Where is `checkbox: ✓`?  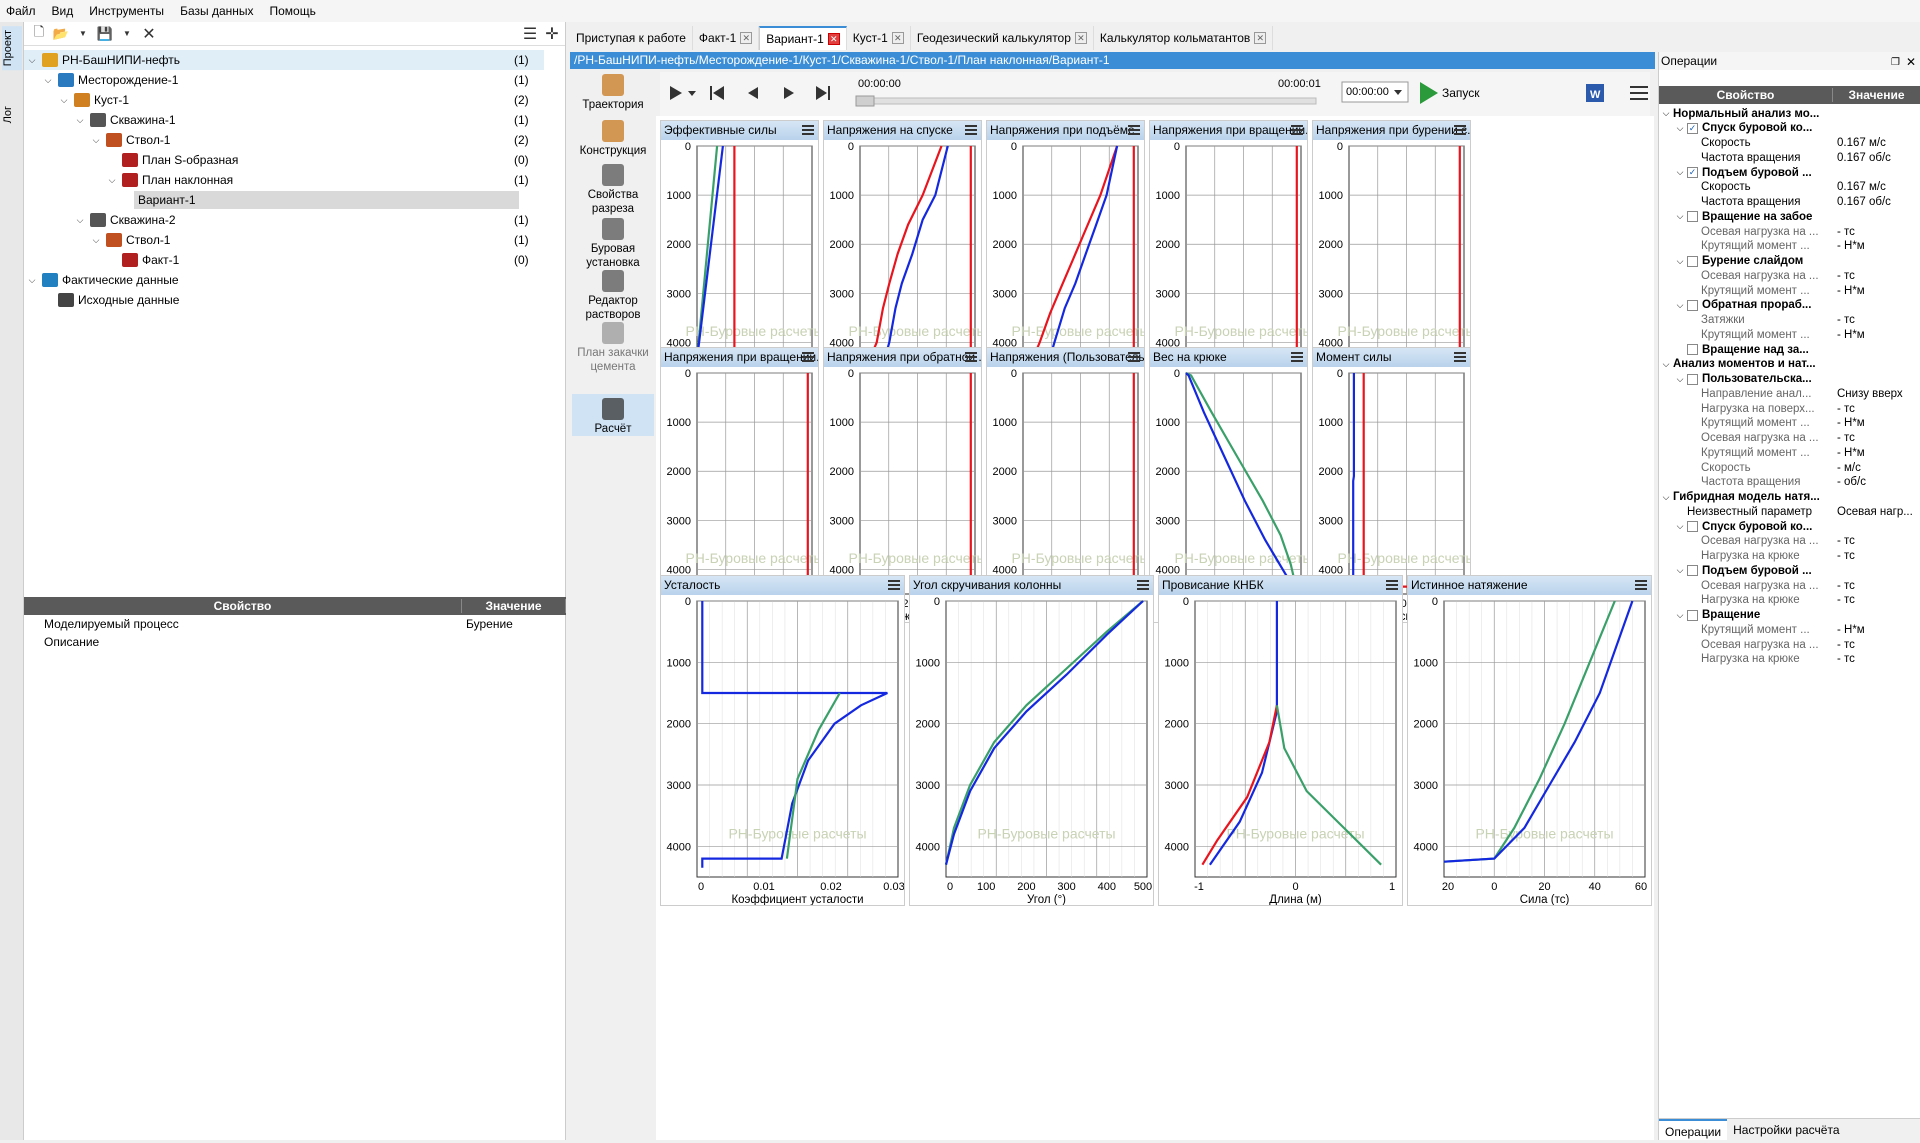 checkbox: ✓ is located at coordinates (1692, 128).